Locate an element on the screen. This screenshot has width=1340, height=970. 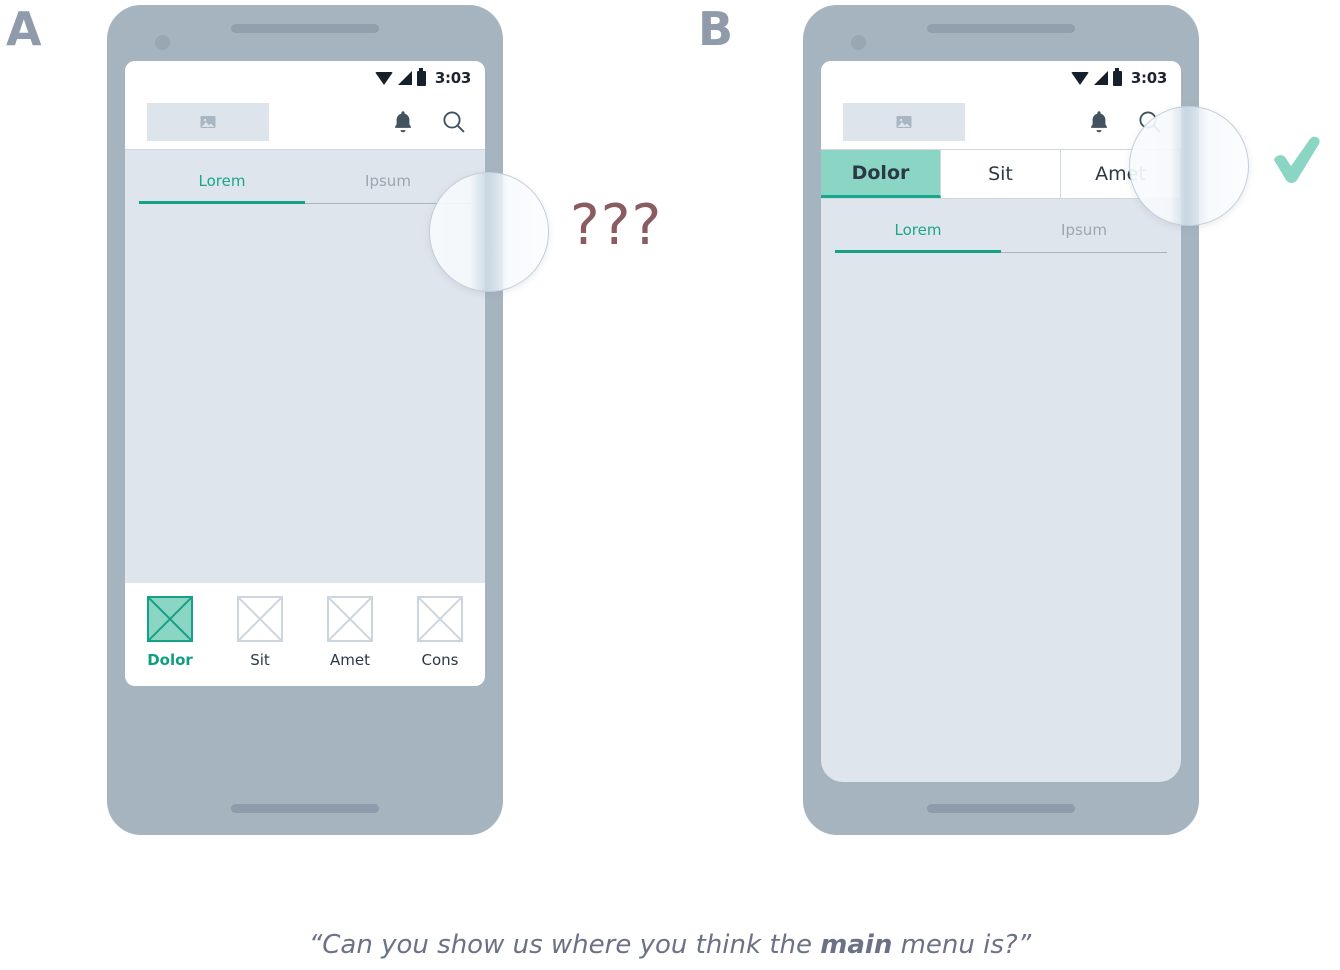
bottom-nav-item-amet: Amet is located at coordinates (350, 632).